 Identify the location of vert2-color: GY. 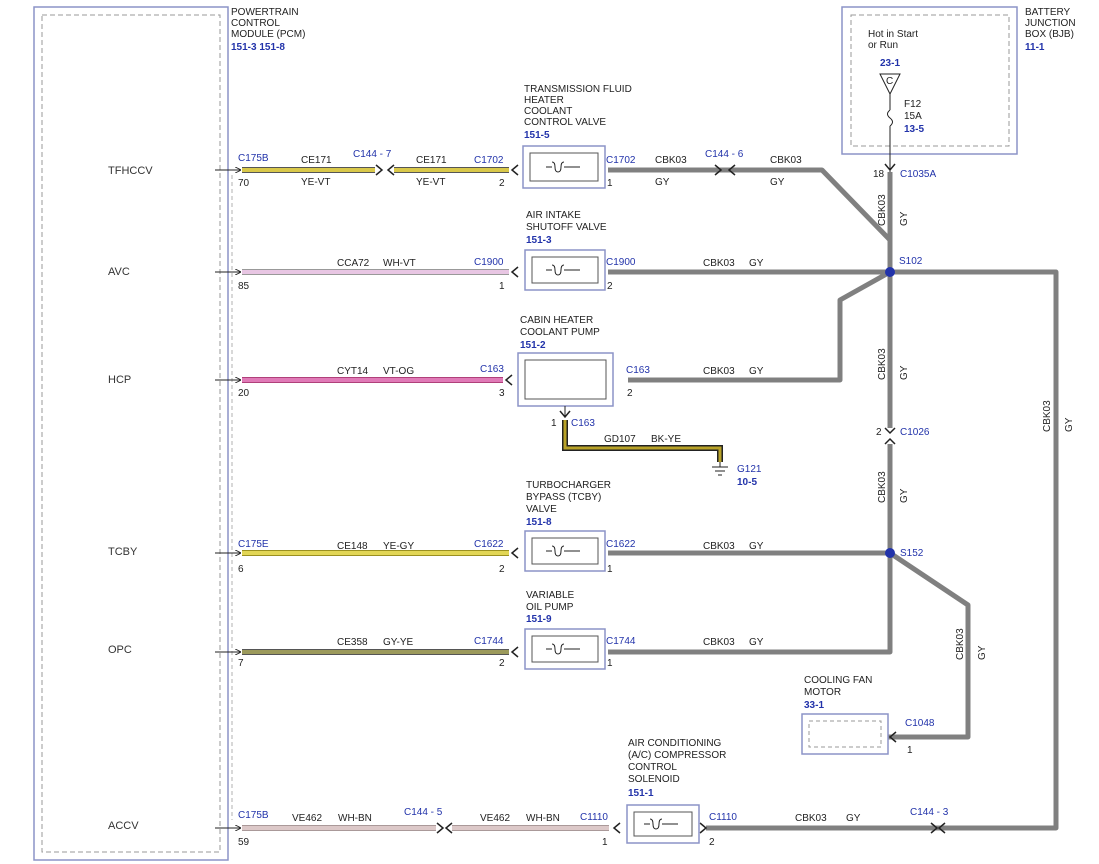
(904, 372).